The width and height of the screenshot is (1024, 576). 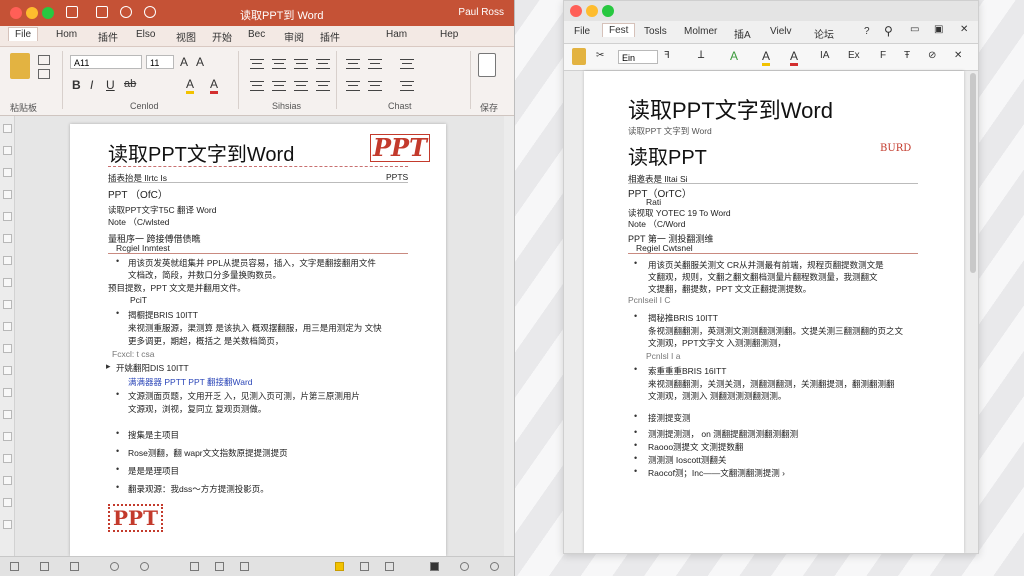 What do you see at coordinates (867, 31) in the screenshot?
I see `help-icon: ?` at bounding box center [867, 31].